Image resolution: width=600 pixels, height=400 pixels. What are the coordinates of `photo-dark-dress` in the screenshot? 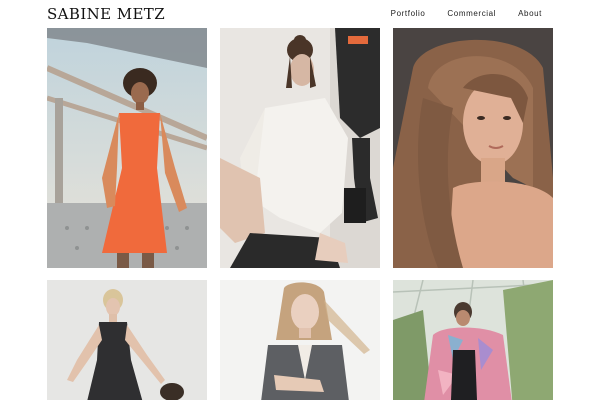 It's located at (127, 340).